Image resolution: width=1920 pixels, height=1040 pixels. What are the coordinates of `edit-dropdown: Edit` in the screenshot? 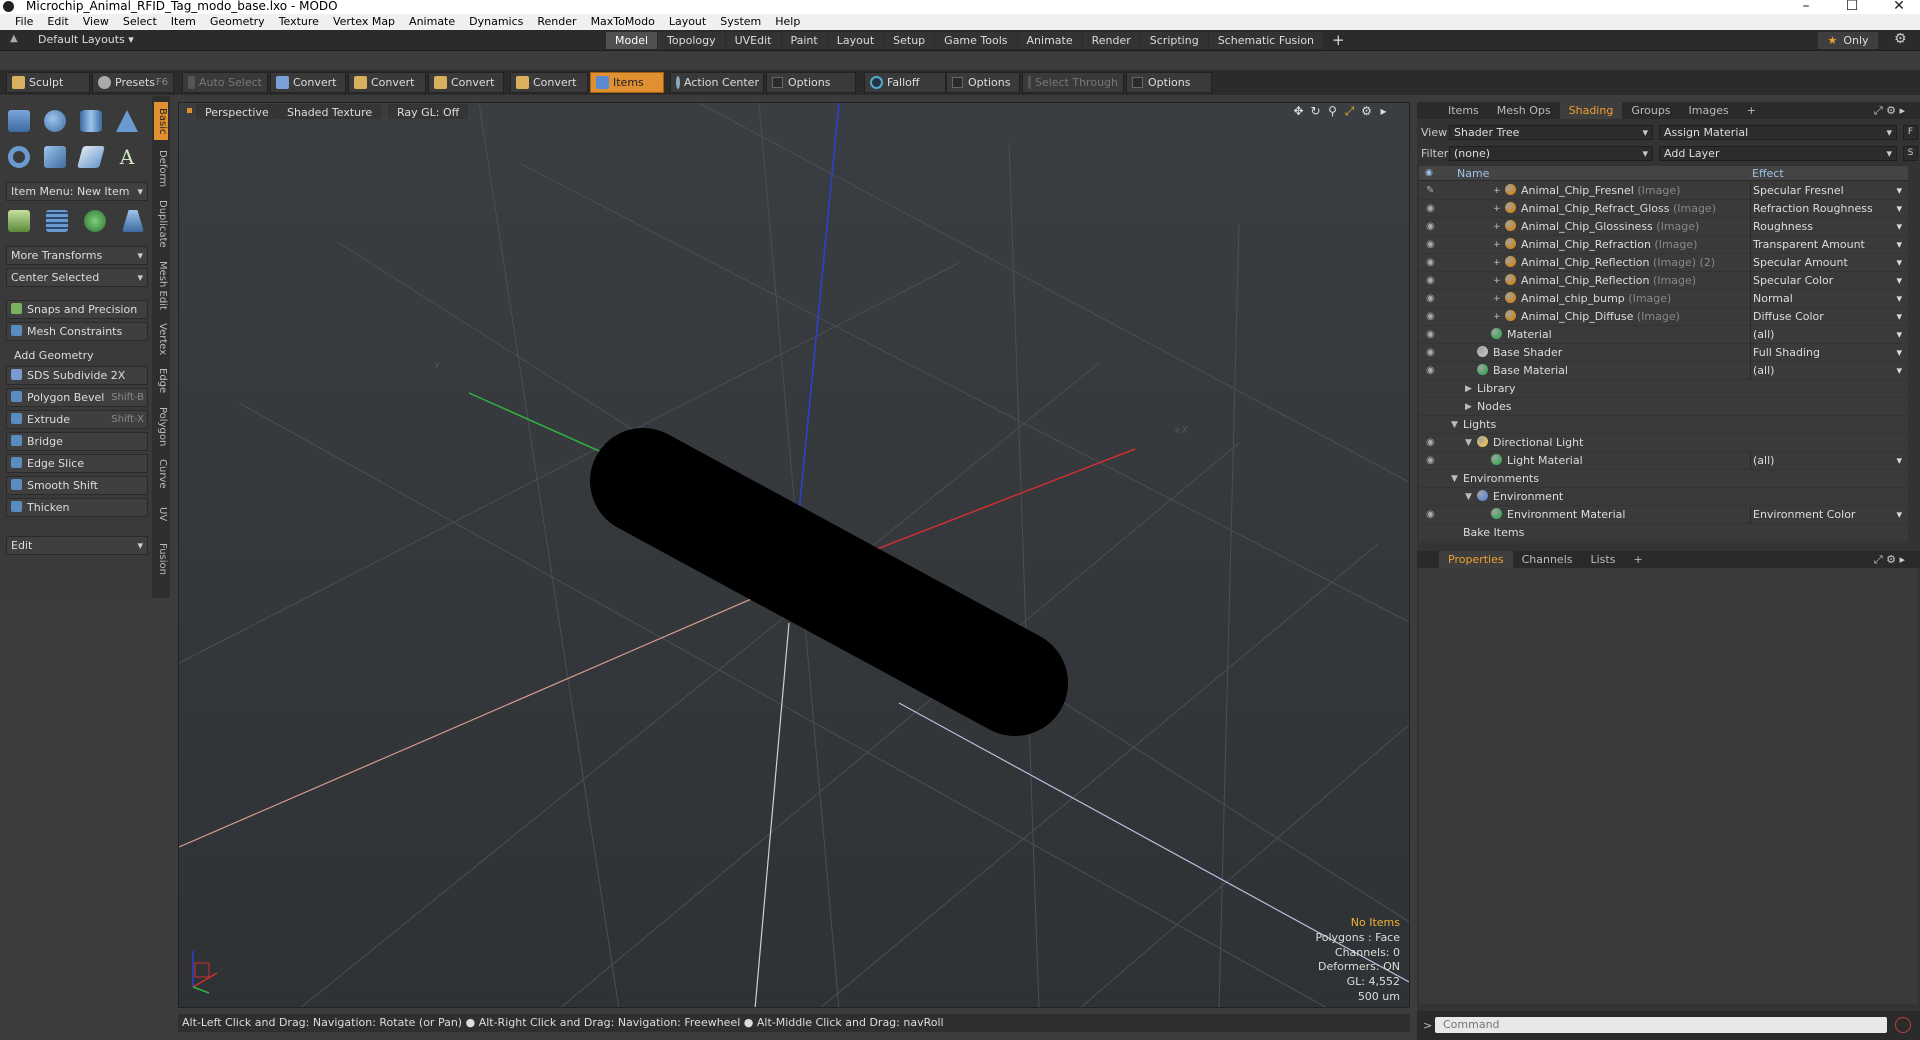 It's located at (77, 545).